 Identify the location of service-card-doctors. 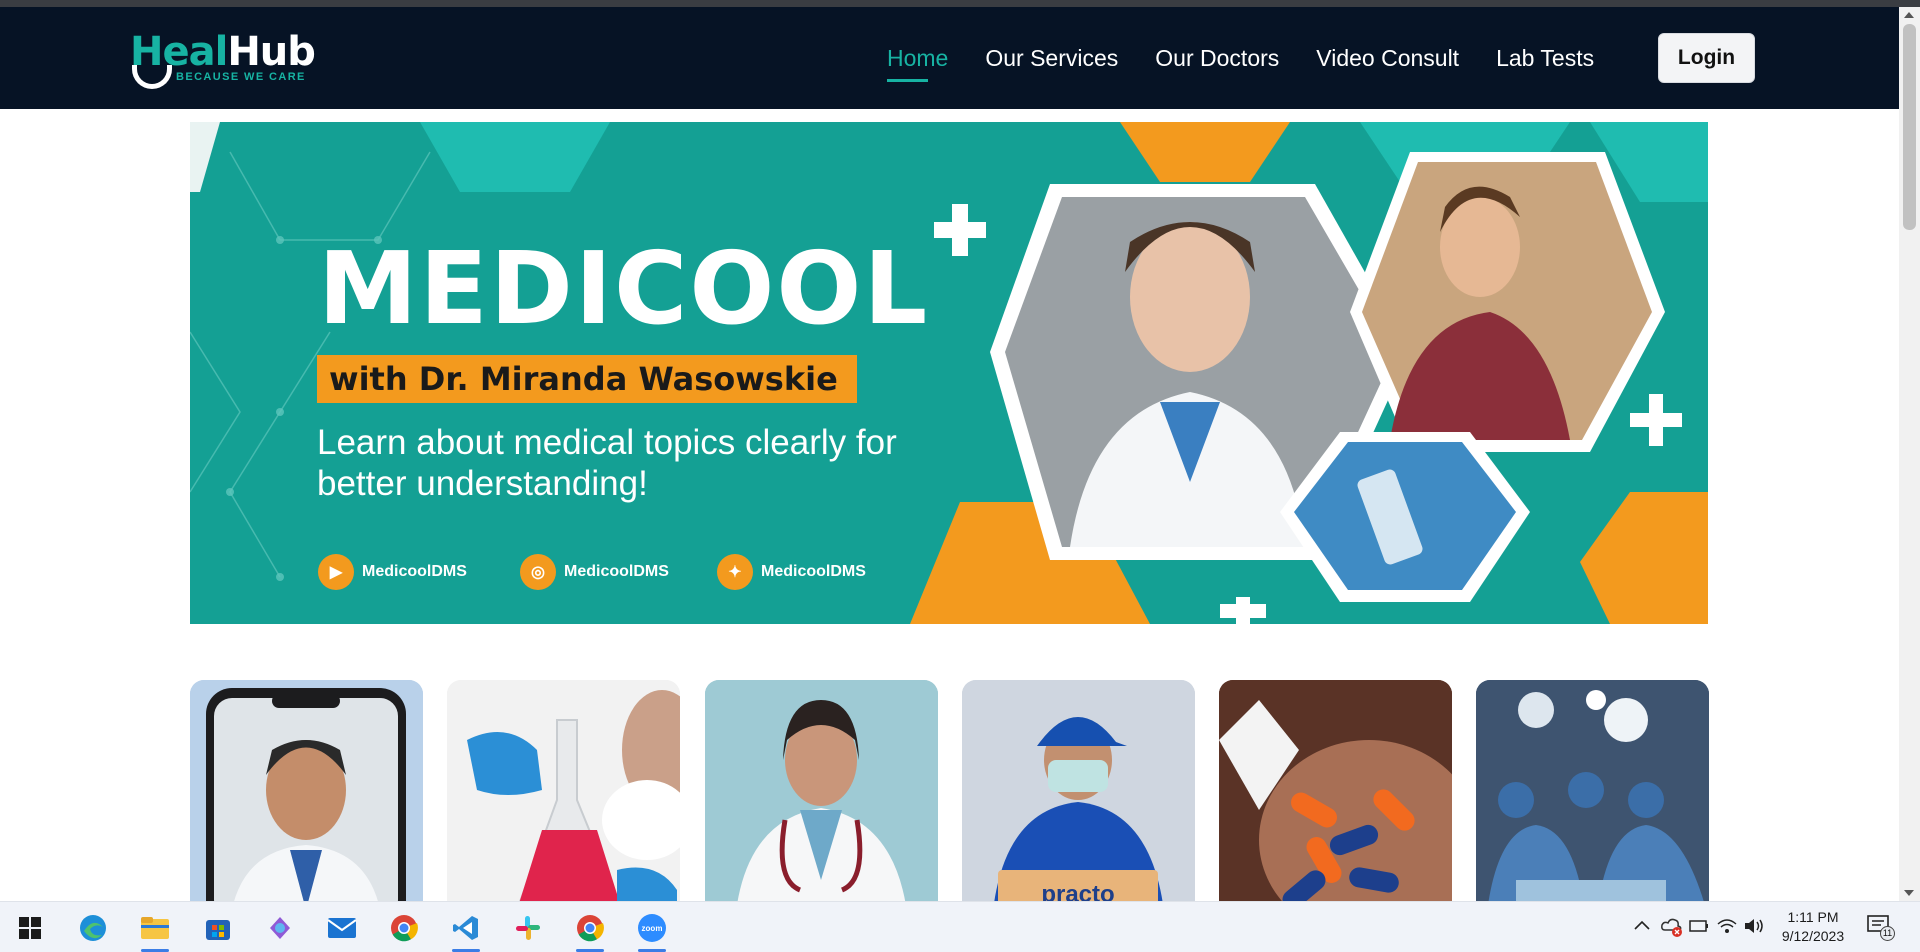
(821, 800).